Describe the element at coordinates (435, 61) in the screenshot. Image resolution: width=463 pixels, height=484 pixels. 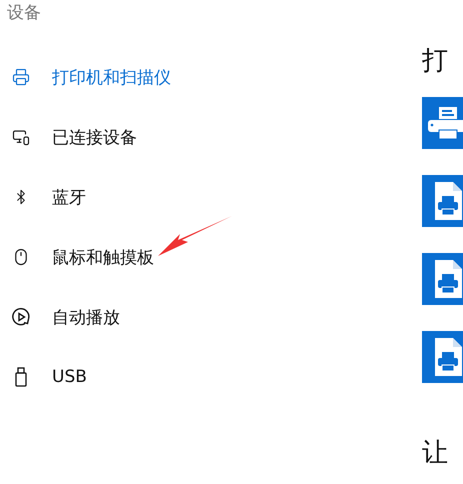
I see `page-heading: 打` at that location.